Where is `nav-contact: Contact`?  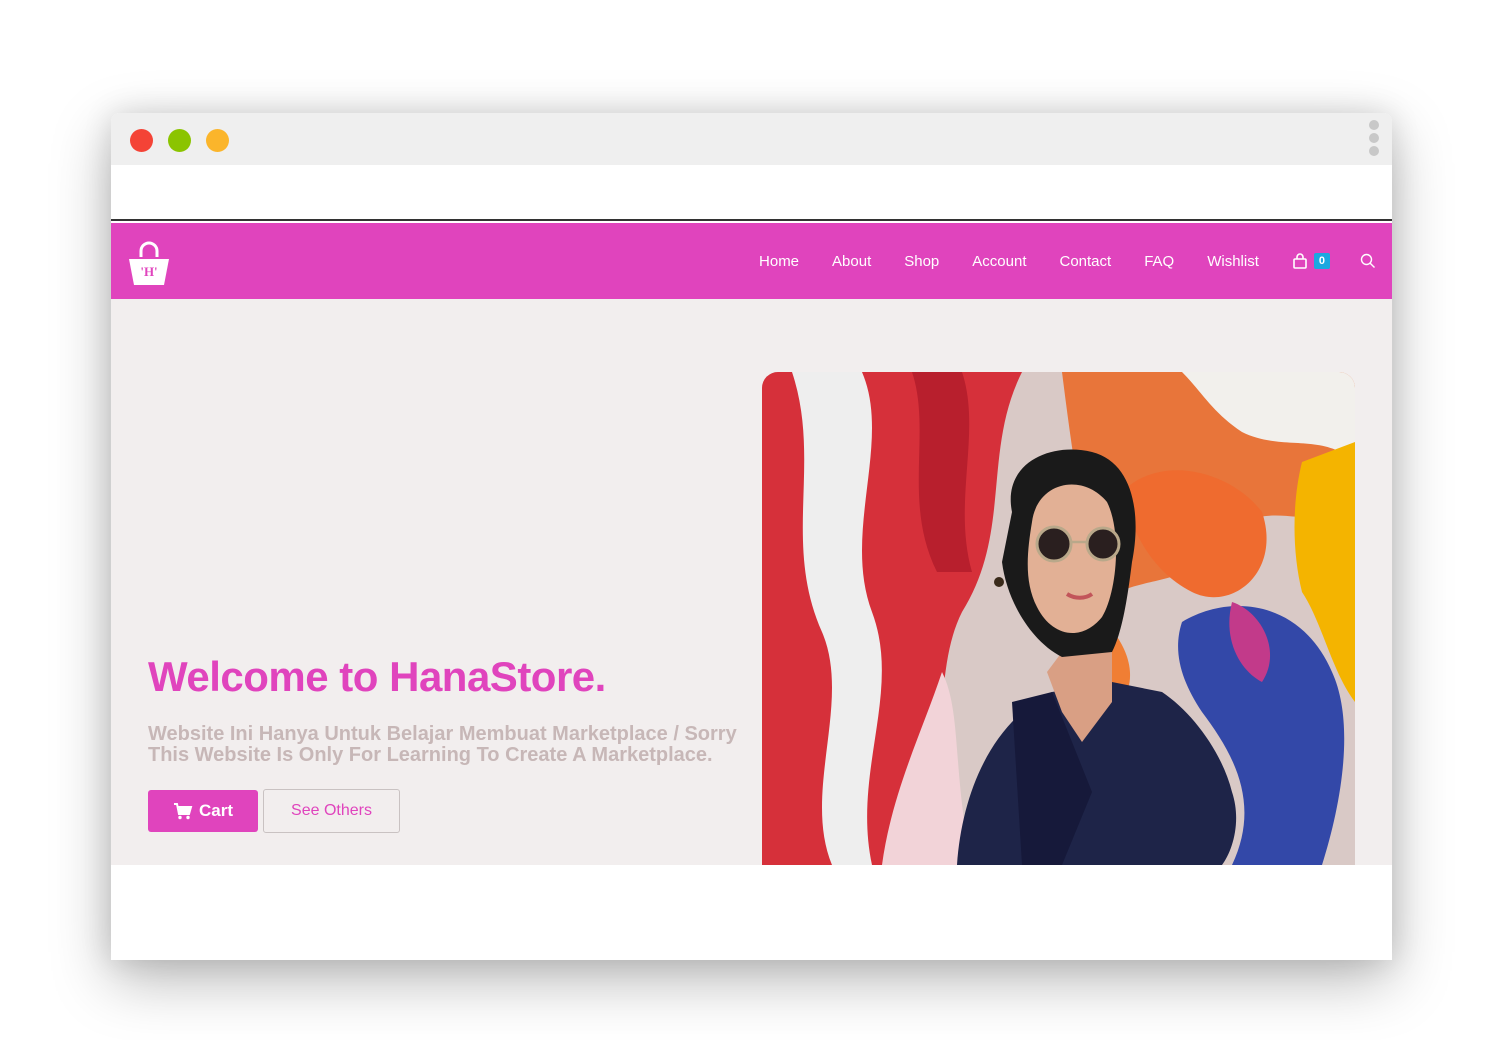
nav-contact: Contact is located at coordinates (1085, 261).